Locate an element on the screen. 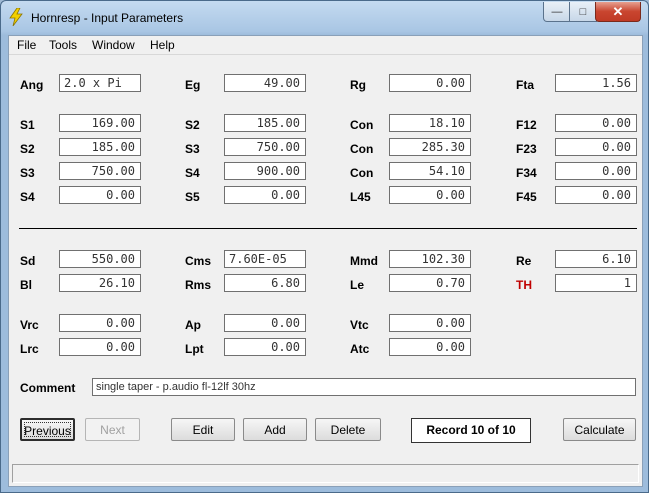  field-re: 6.10 is located at coordinates (596, 259).